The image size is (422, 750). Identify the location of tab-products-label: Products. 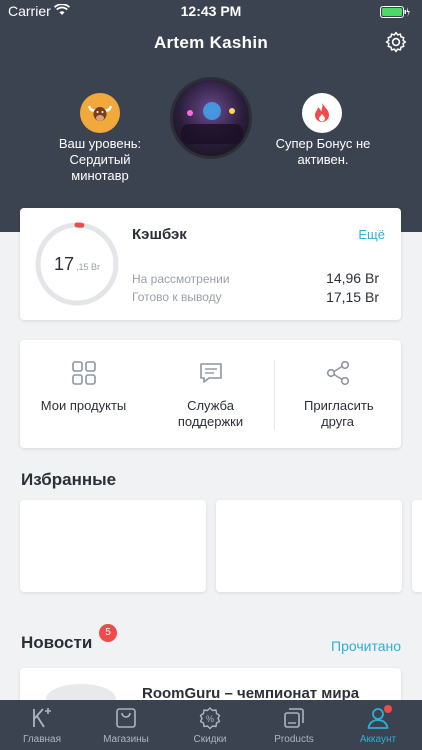
(294, 739).